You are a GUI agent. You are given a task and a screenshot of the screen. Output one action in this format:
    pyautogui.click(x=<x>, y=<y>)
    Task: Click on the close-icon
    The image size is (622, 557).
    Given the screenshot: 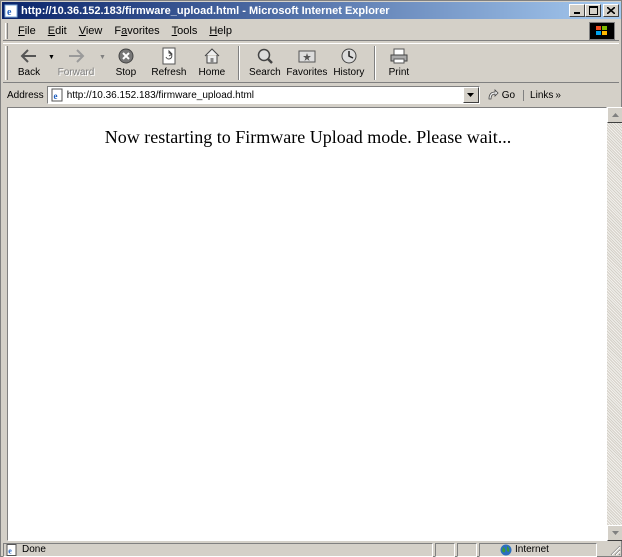 What is the action you would take?
    pyautogui.click(x=611, y=10)
    